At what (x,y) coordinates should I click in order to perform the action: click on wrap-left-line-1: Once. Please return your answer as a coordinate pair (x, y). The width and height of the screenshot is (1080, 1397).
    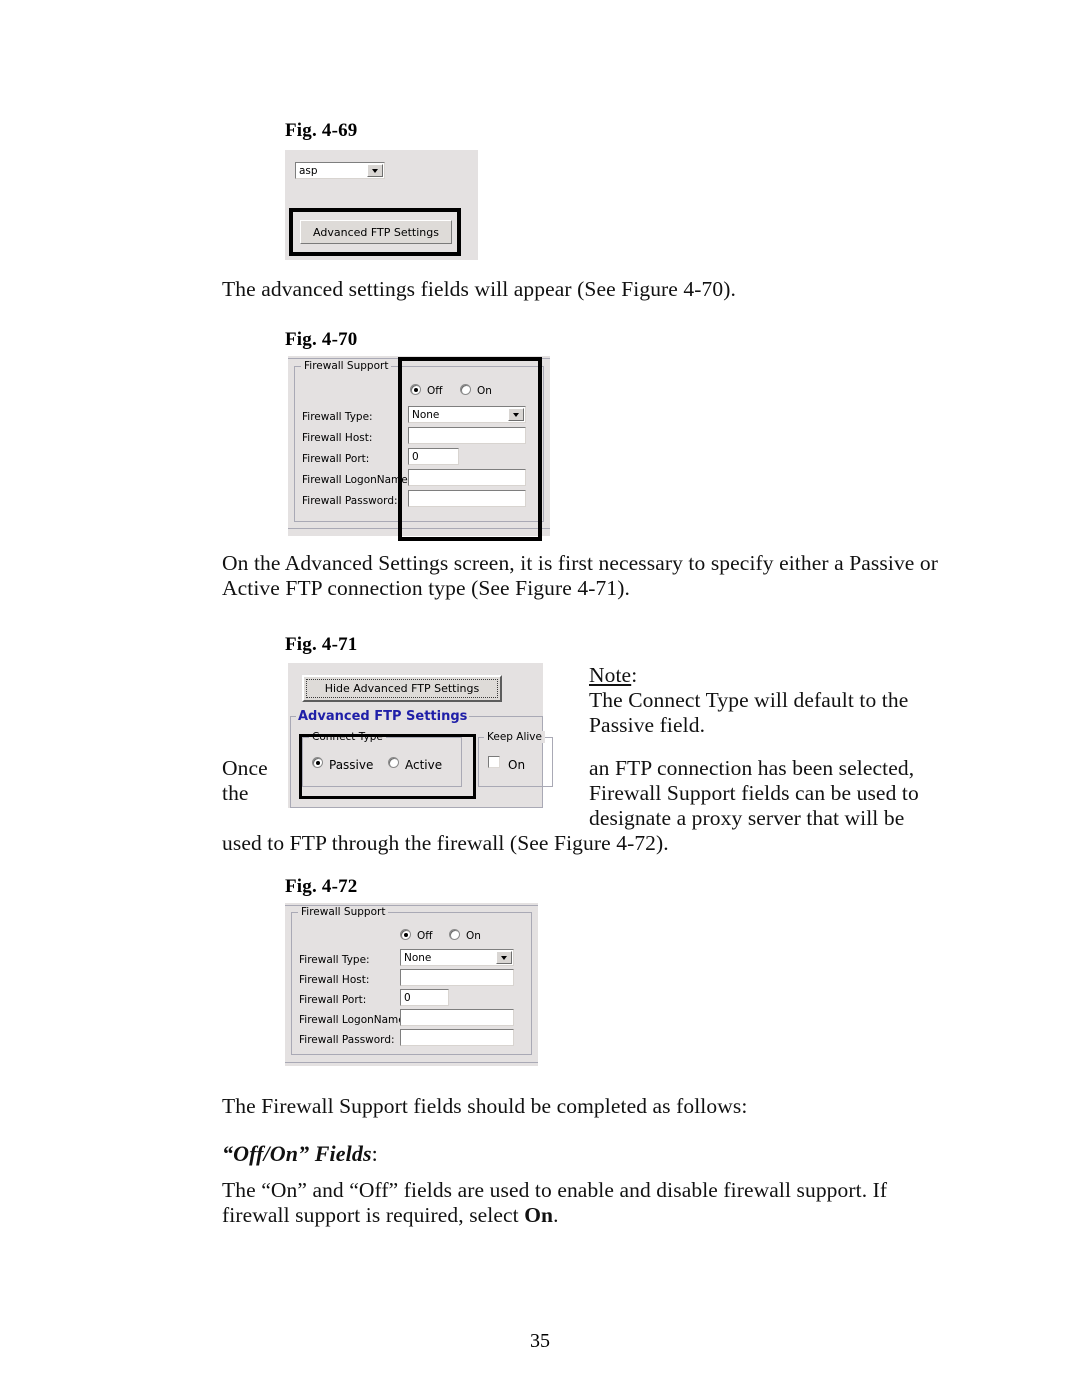
    Looking at the image, I should click on (245, 768).